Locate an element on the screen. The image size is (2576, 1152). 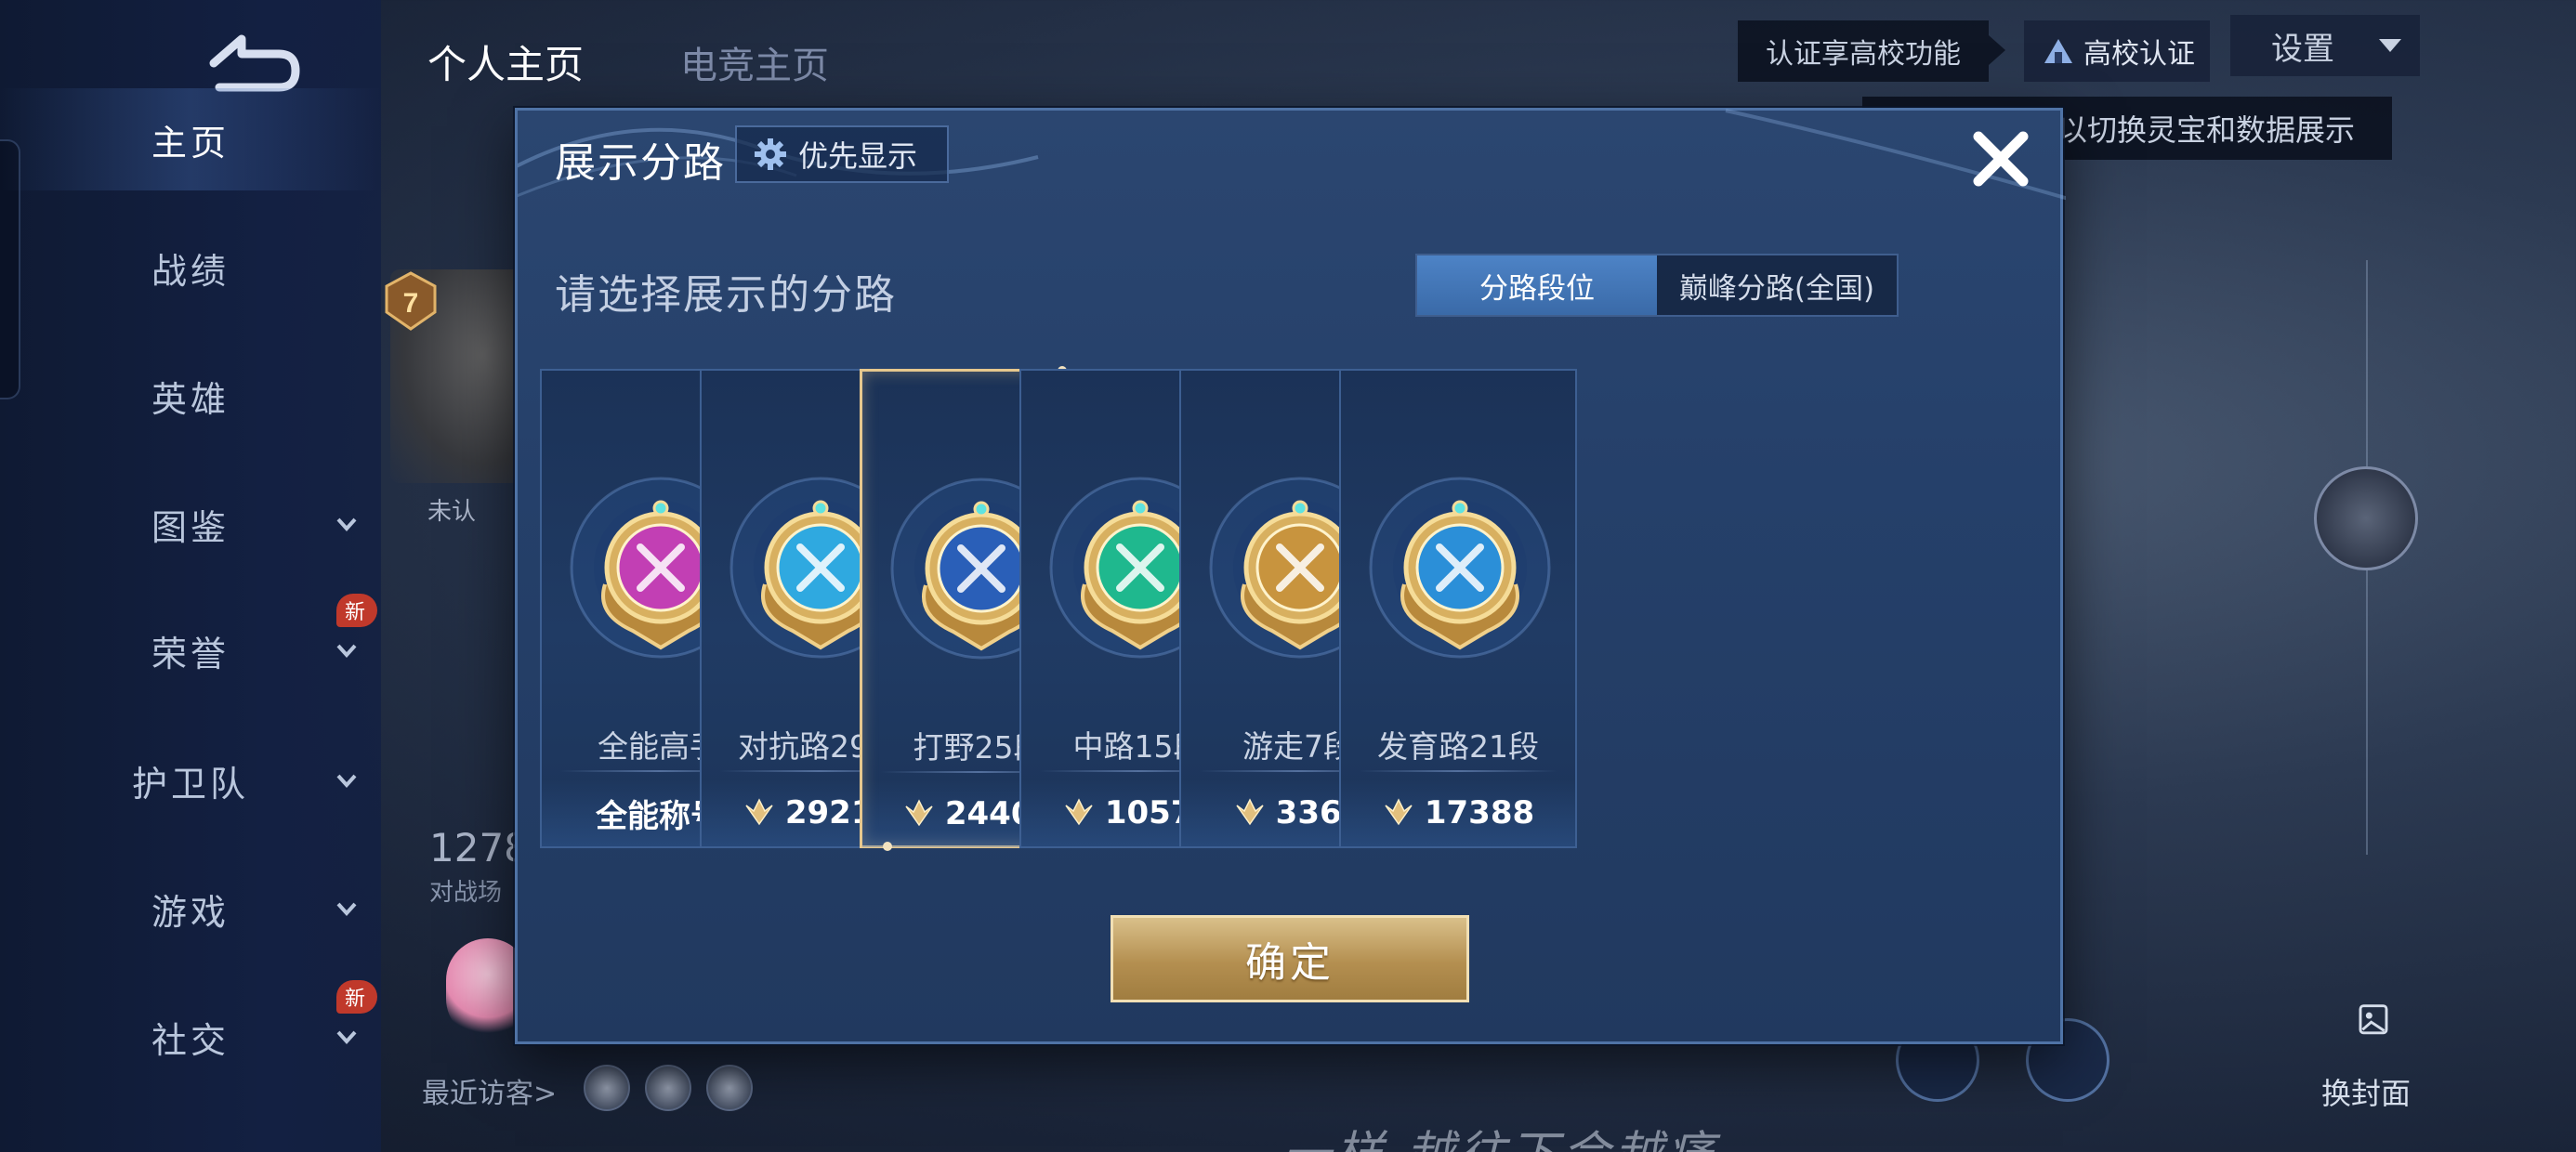
sidebar-item-label: 荣誉 is located at coordinates (190, 653).